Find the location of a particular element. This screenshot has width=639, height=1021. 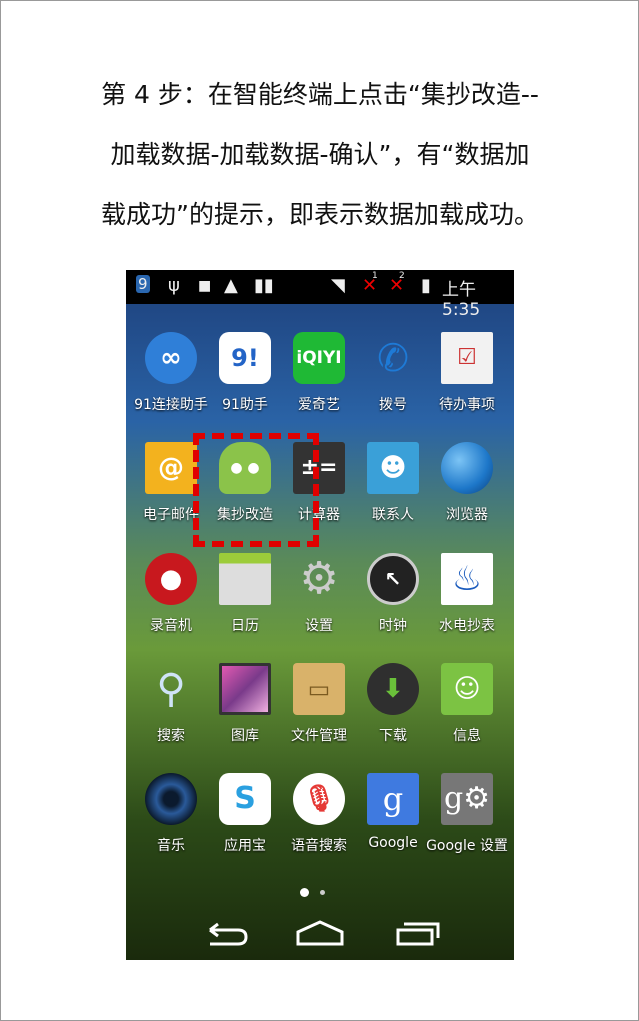

email-icon: @ is located at coordinates (171, 468).